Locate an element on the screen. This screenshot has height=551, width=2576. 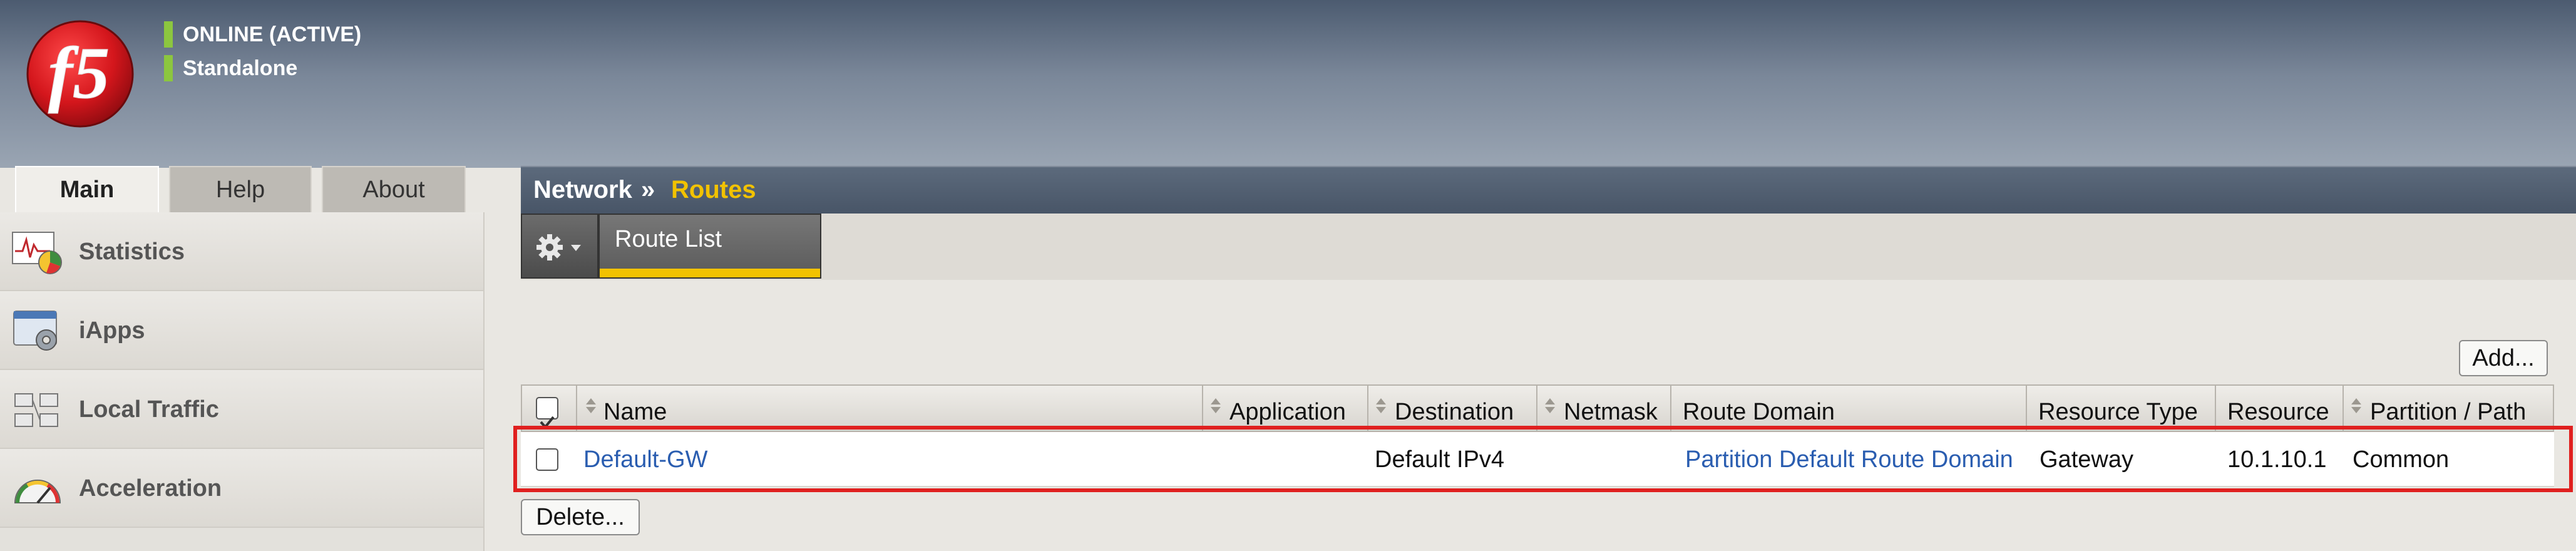
gear-menu-button is located at coordinates (559, 246).